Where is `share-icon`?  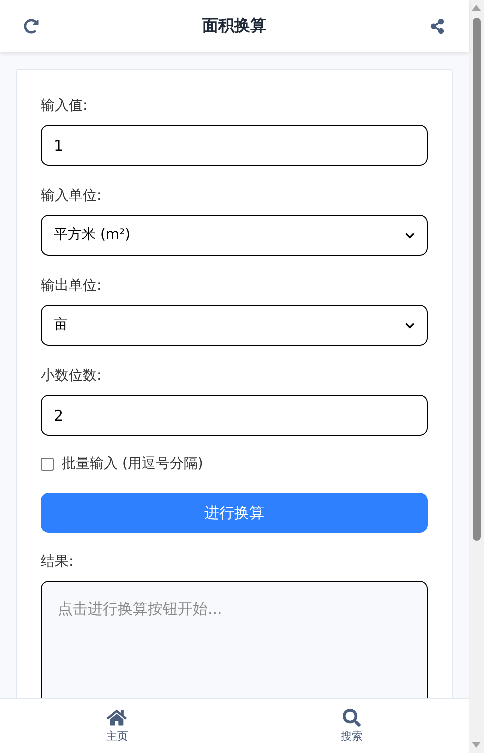
share-icon is located at coordinates (437, 26).